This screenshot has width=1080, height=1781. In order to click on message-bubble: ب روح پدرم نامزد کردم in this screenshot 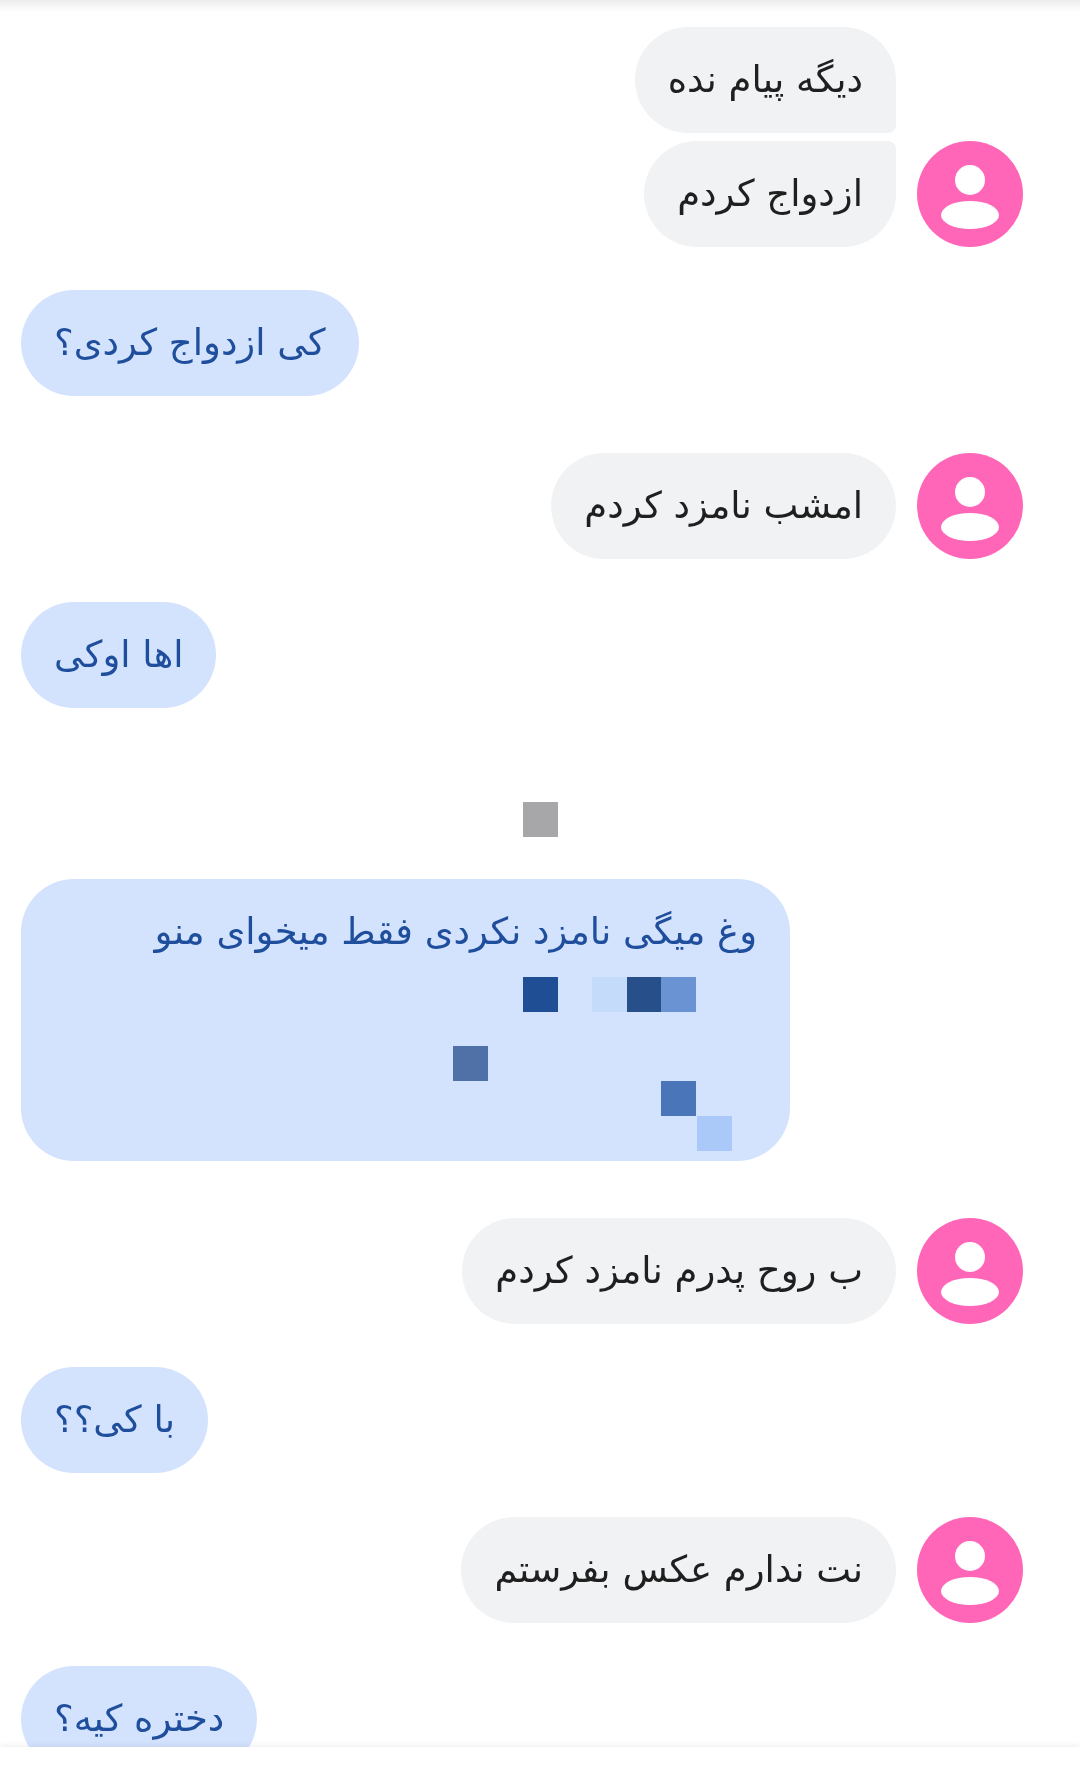, I will do `click(679, 1271)`.